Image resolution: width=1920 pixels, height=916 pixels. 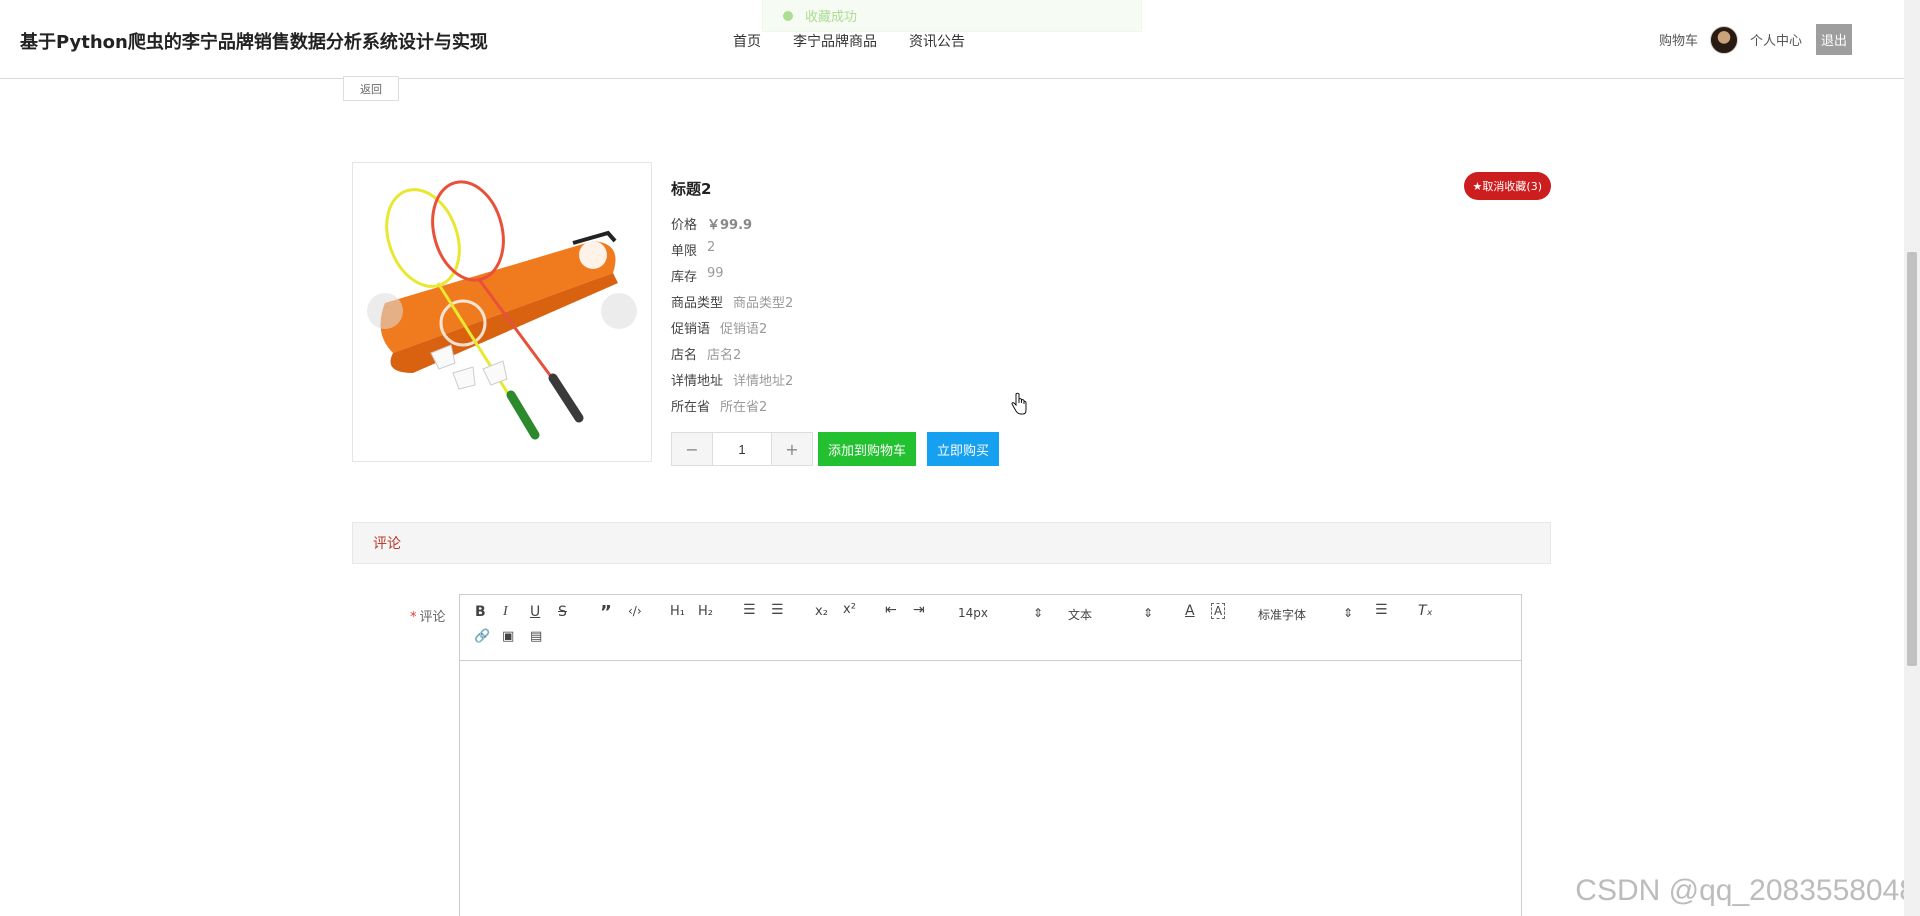 What do you see at coordinates (619, 311) in the screenshot?
I see `carousel-next-button` at bounding box center [619, 311].